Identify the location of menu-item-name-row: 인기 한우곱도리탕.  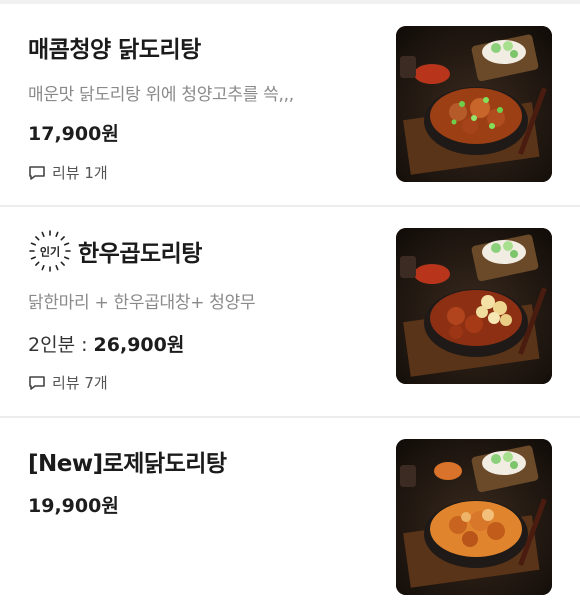
(115, 251).